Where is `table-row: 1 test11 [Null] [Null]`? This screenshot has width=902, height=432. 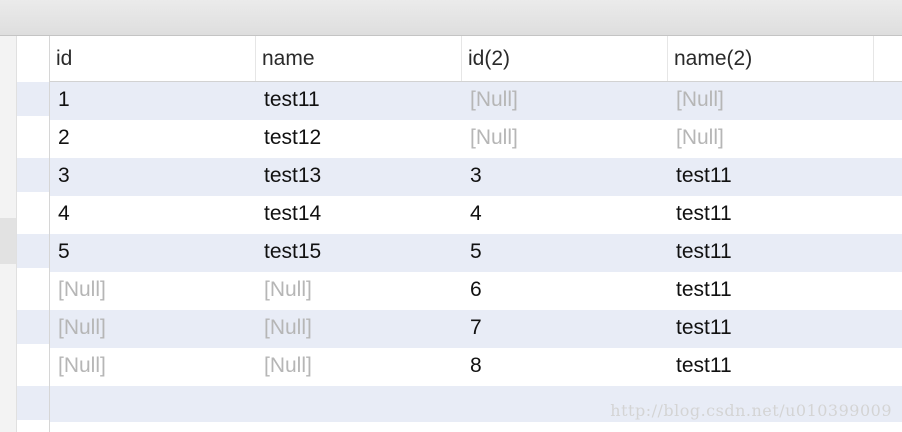 table-row: 1 test11 [Null] [Null] is located at coordinates (476, 101).